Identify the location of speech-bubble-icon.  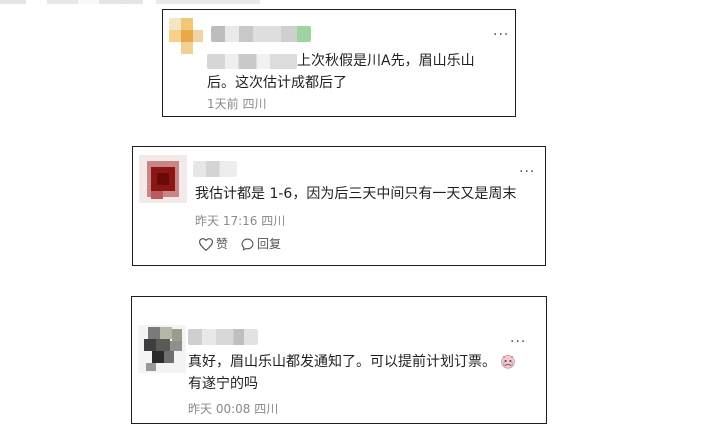
(247, 244).